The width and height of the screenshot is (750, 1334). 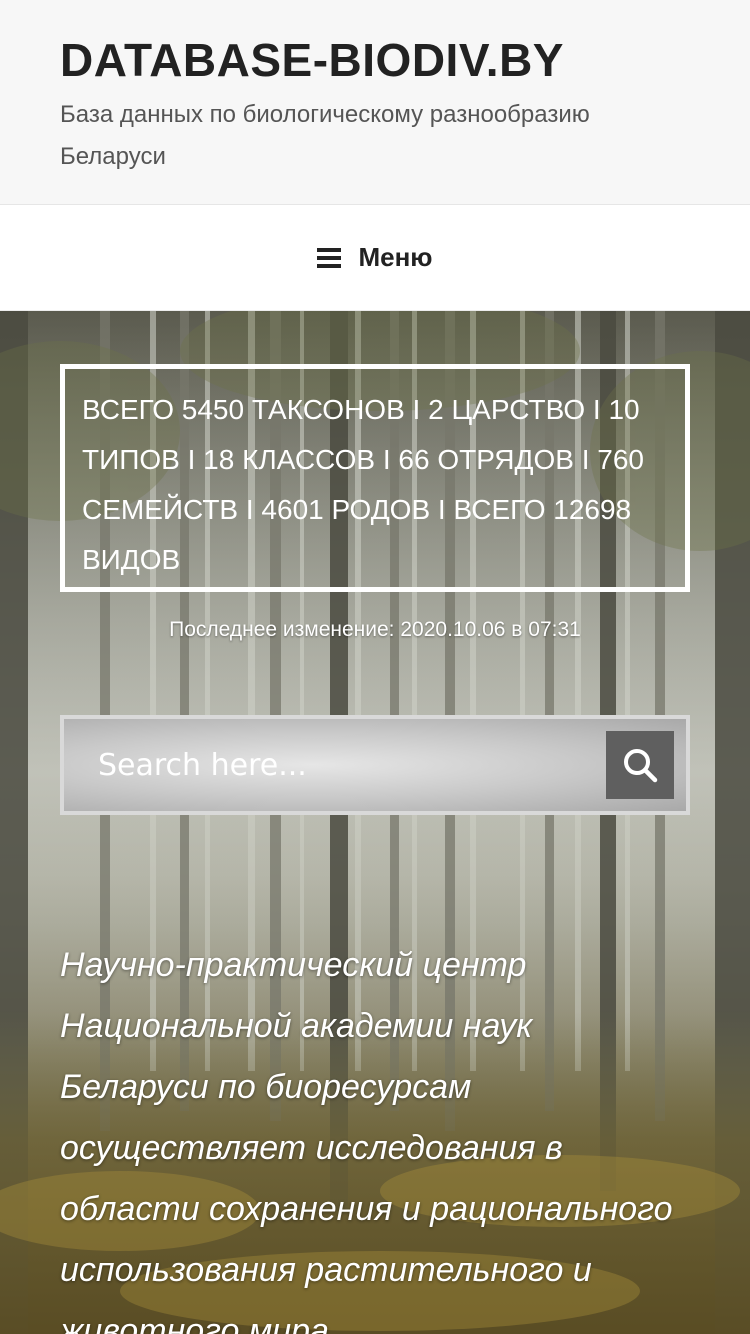 I want to click on search-form, so click(x=375, y=765).